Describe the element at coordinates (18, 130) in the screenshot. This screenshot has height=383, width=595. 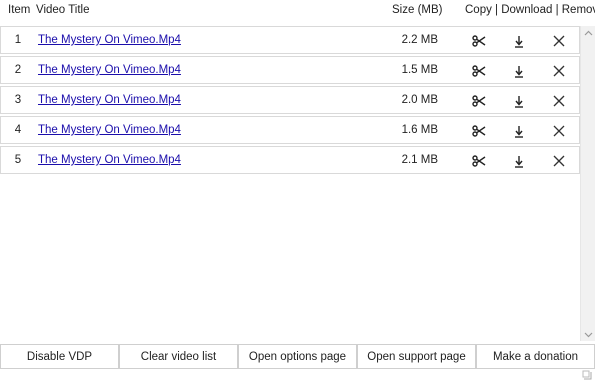
I see `item-number: 4` at that location.